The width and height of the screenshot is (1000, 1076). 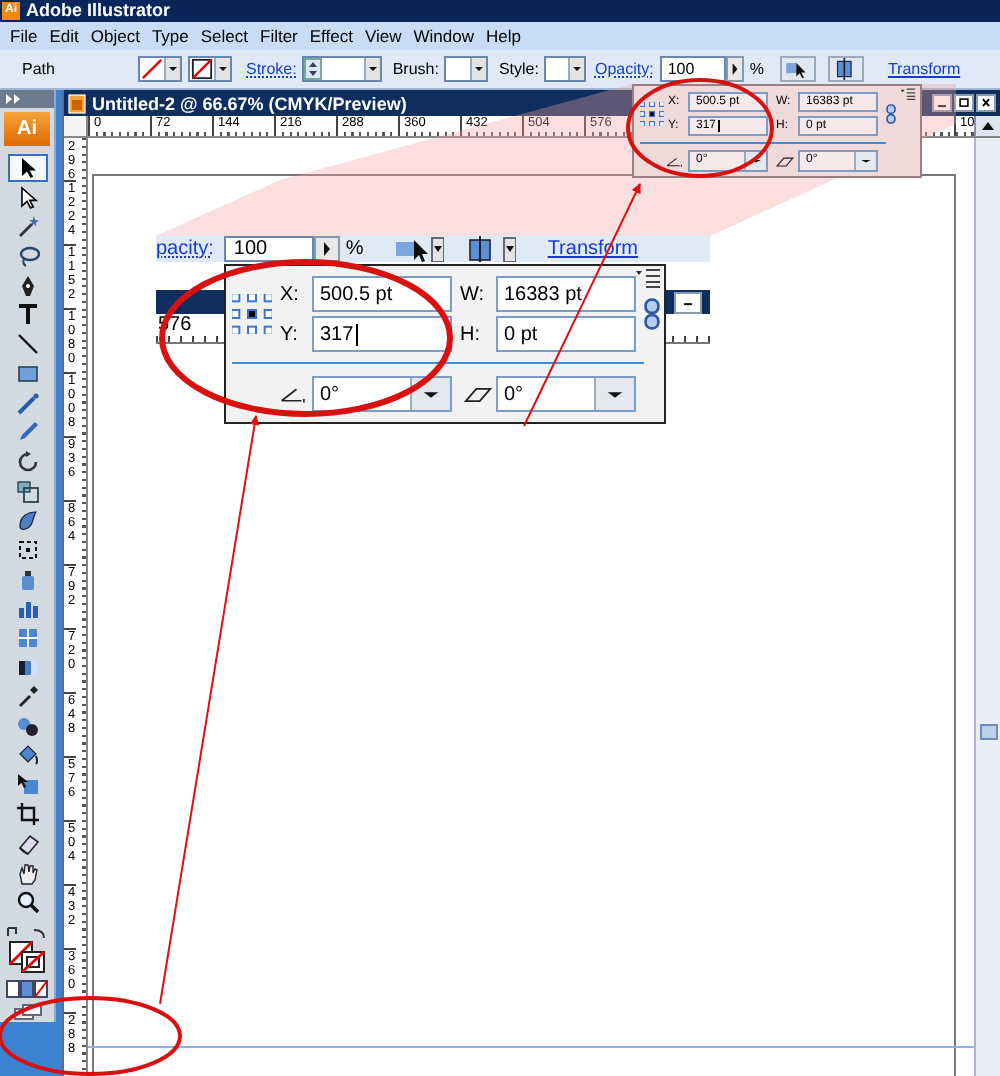 I want to click on hollow-arrow-icon, so click(x=27, y=197).